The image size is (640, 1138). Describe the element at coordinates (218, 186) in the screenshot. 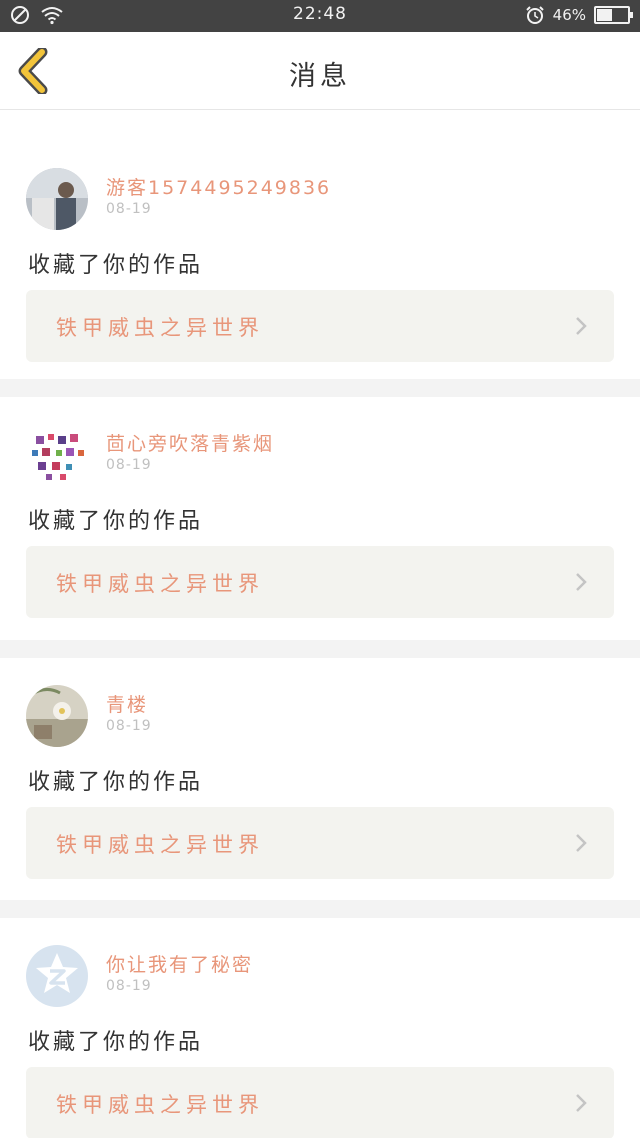

I see `username: 游客1574495249836` at that location.